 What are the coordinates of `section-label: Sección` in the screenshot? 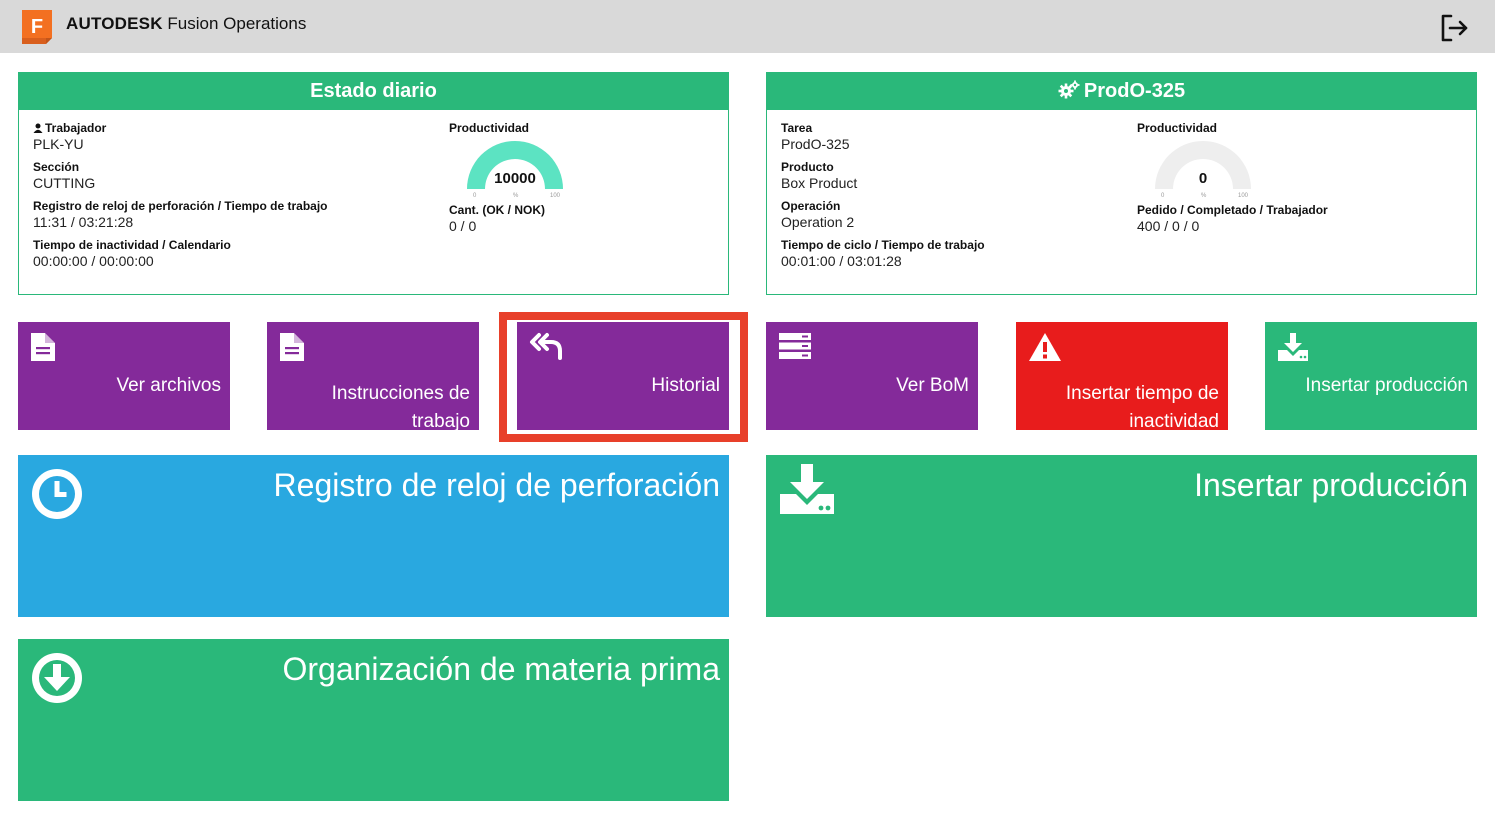 It's located at (56, 167).